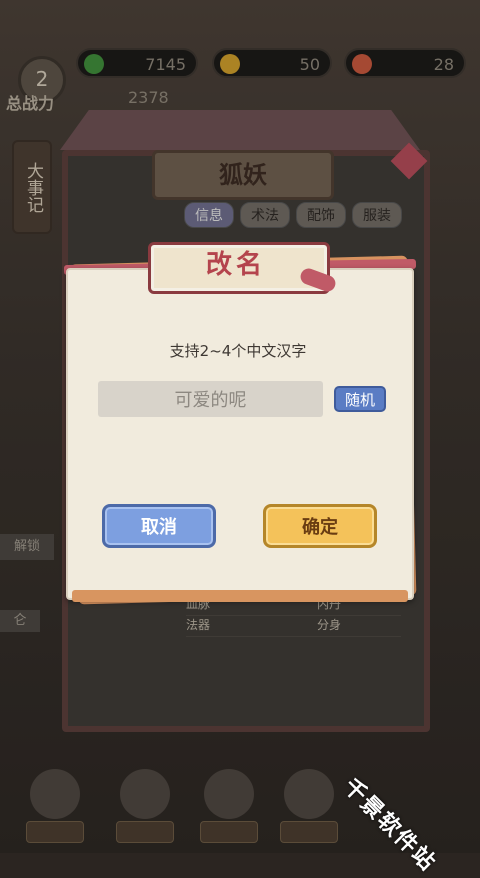 The image size is (480, 878). Describe the element at coordinates (240, 596) in the screenshot. I see `dialog-foot` at that location.